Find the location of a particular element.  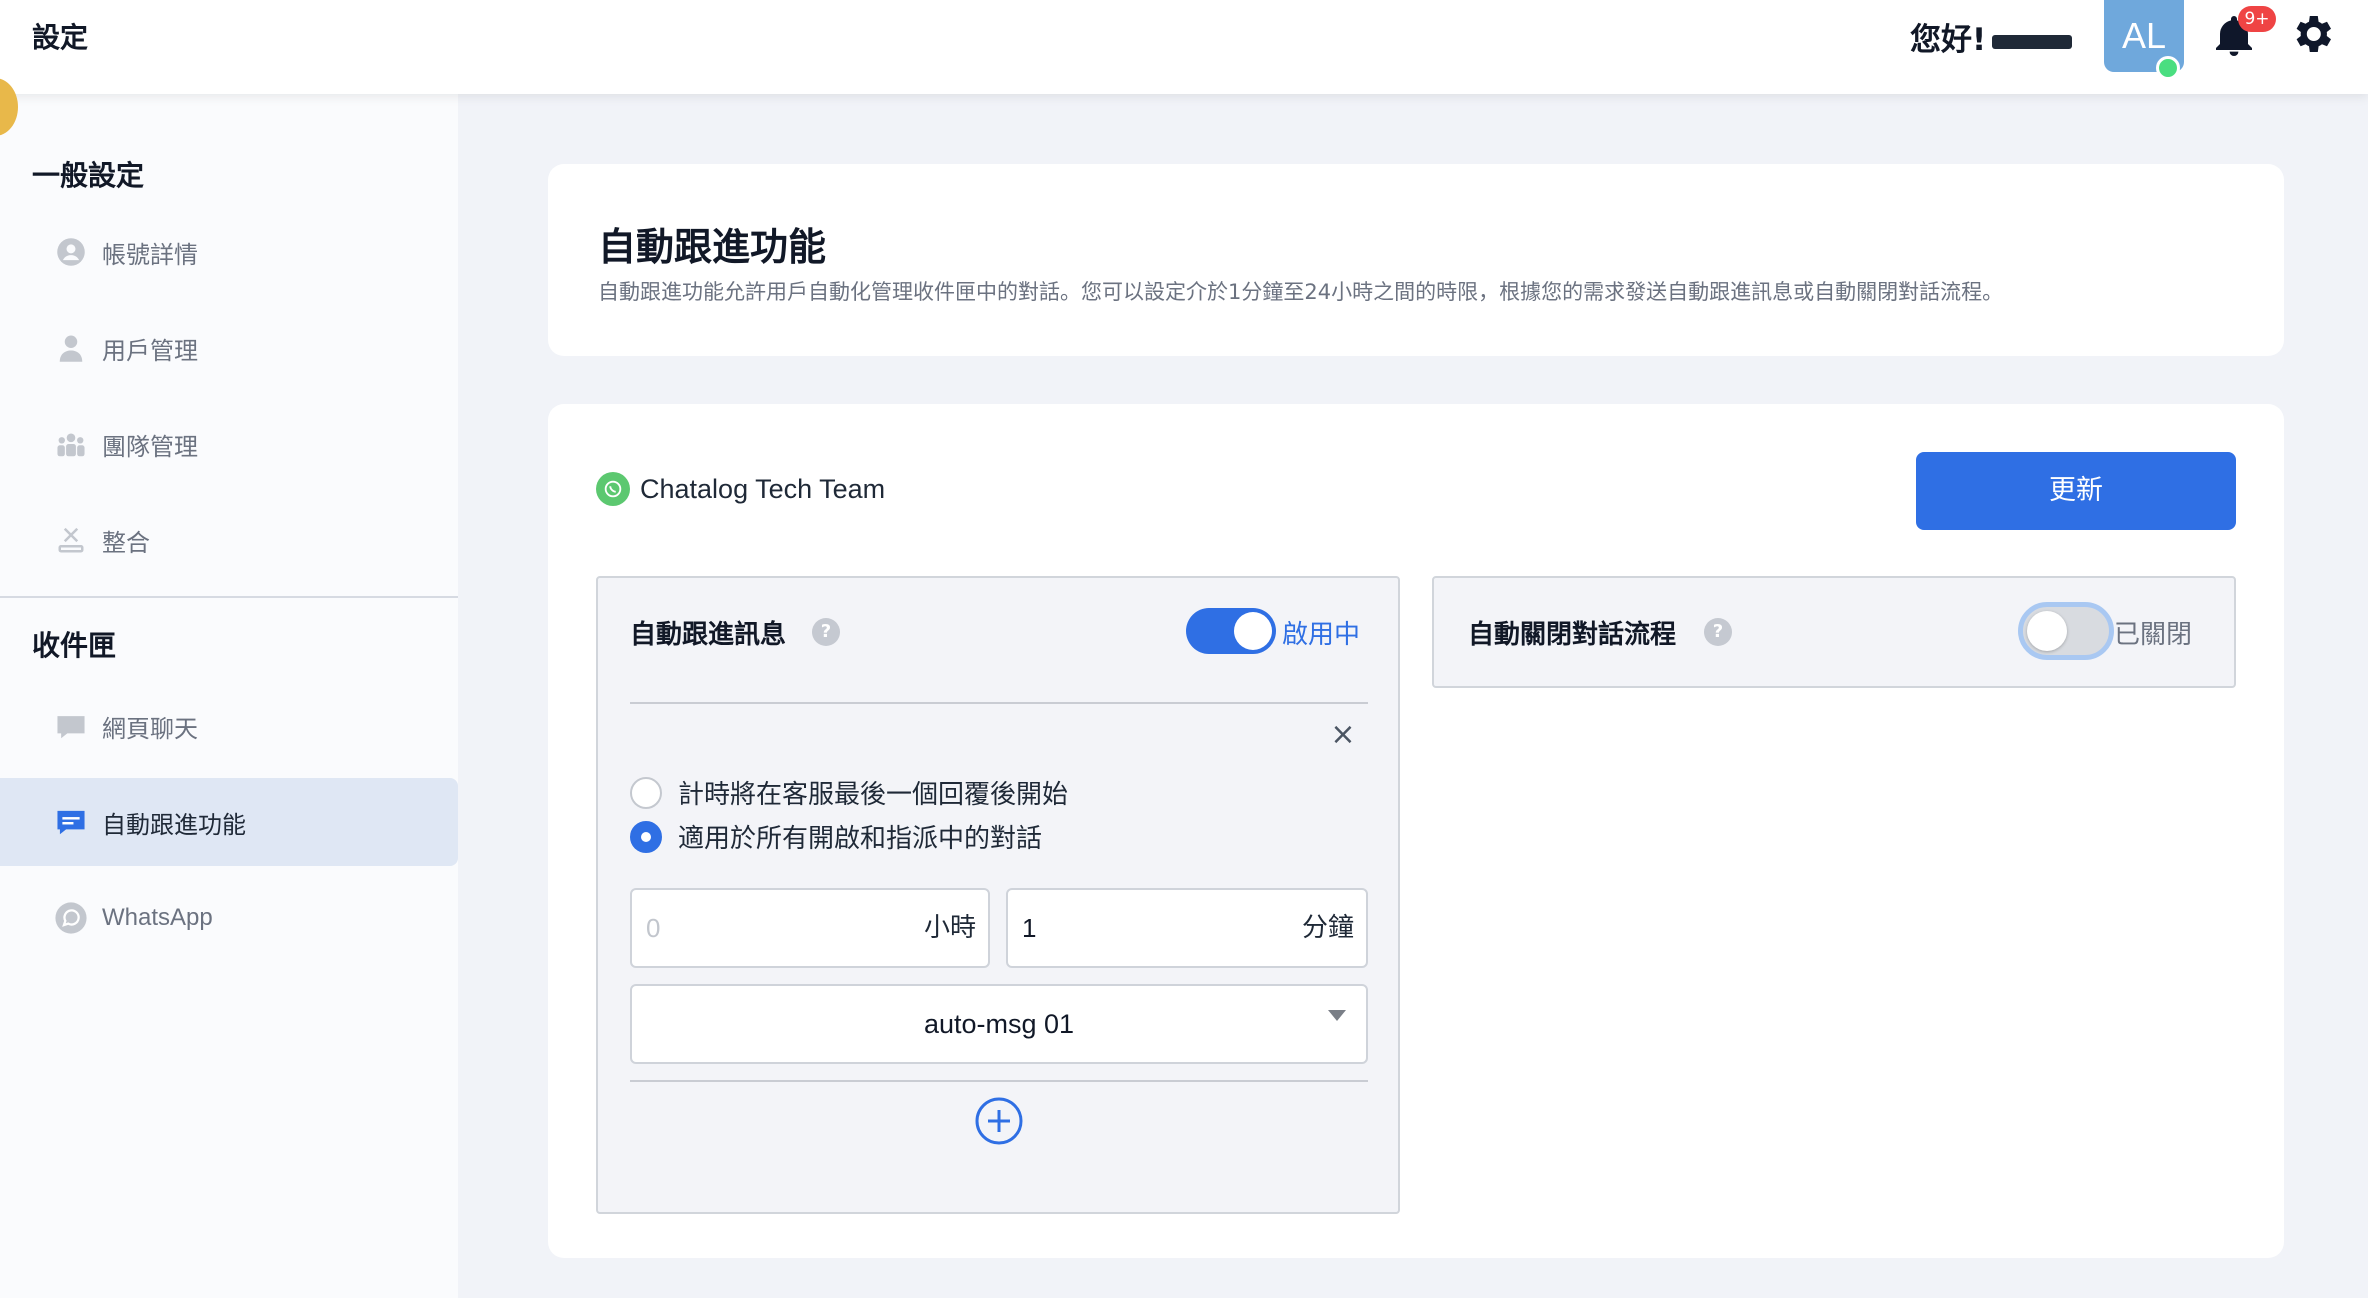

minutes-unit: 分鐘 is located at coordinates (1327, 928).